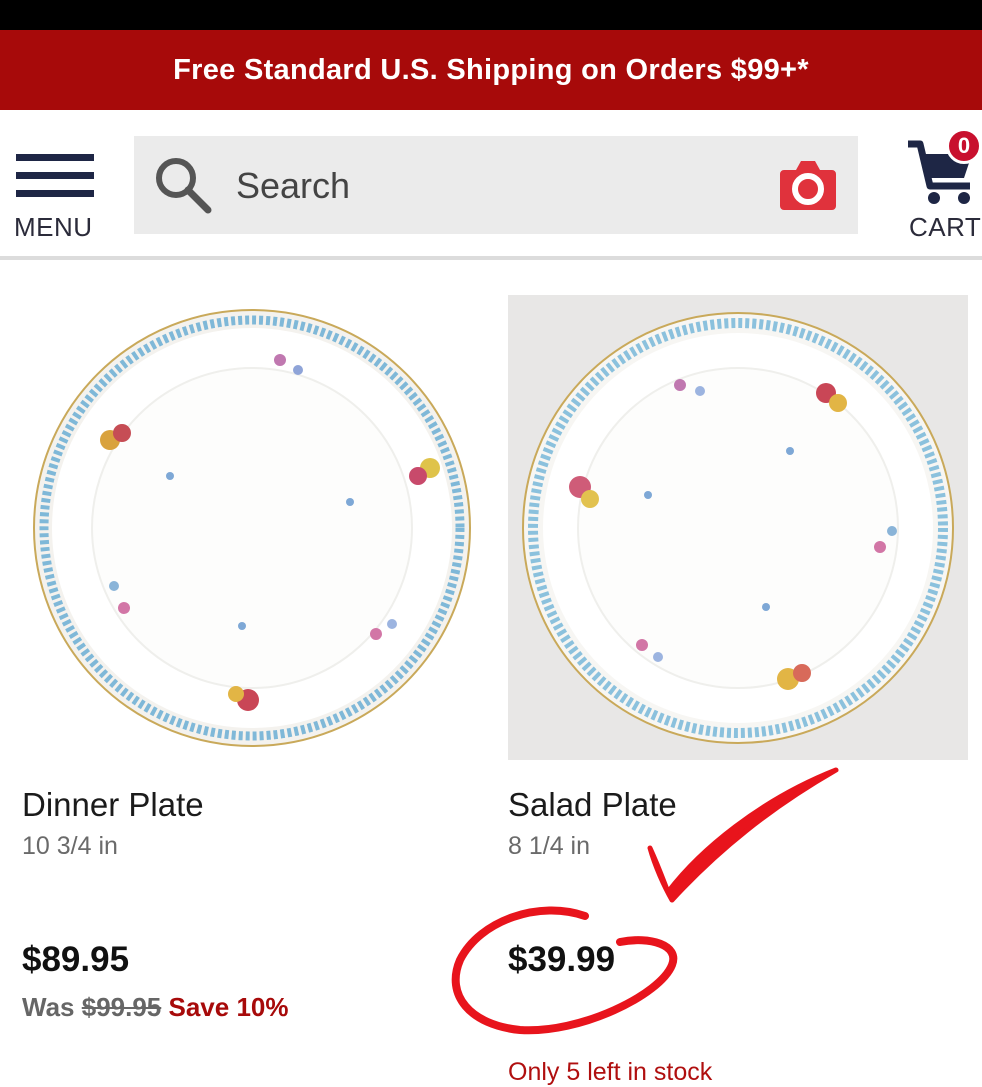 This screenshot has height=1087, width=982. I want to click on menu-button: MENU, so click(57, 197).